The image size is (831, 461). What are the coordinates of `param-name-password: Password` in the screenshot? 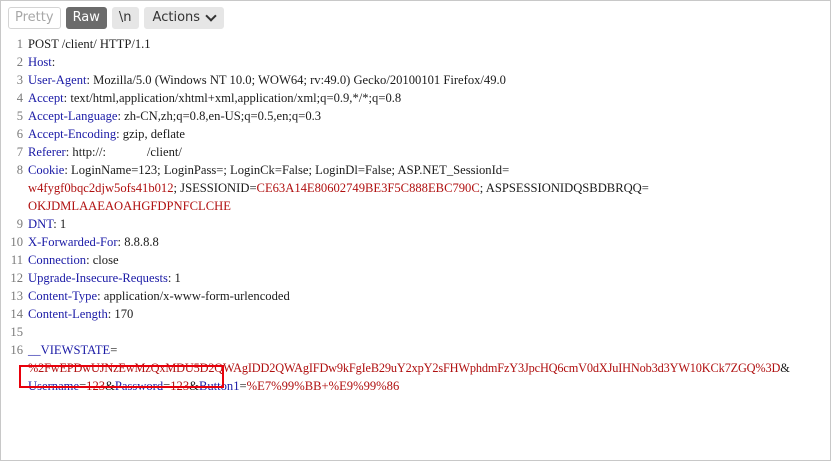 It's located at (139, 386).